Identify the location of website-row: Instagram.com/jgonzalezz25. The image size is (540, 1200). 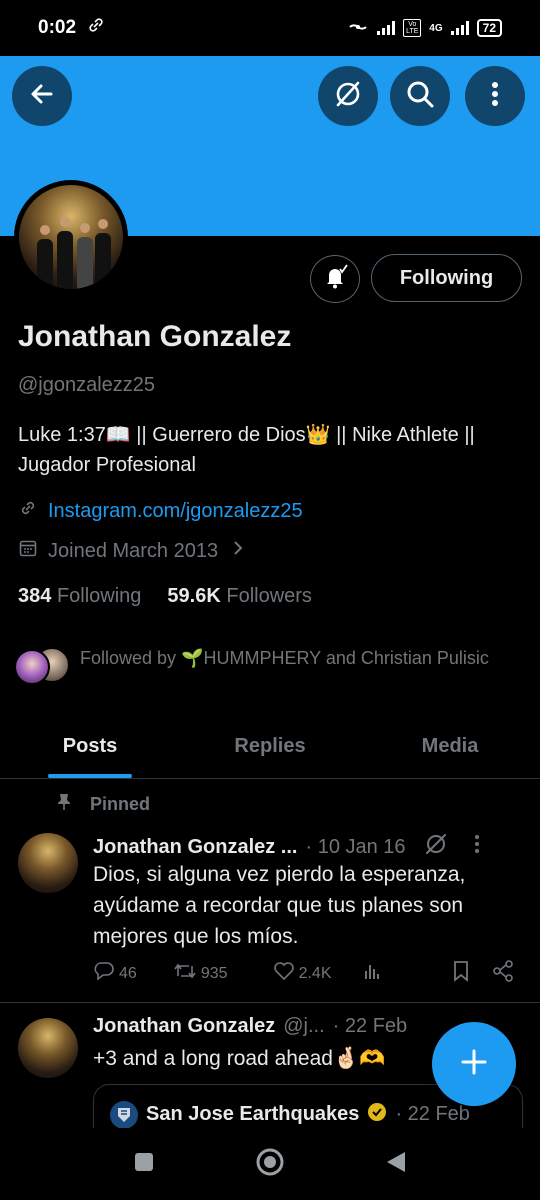
(160, 511).